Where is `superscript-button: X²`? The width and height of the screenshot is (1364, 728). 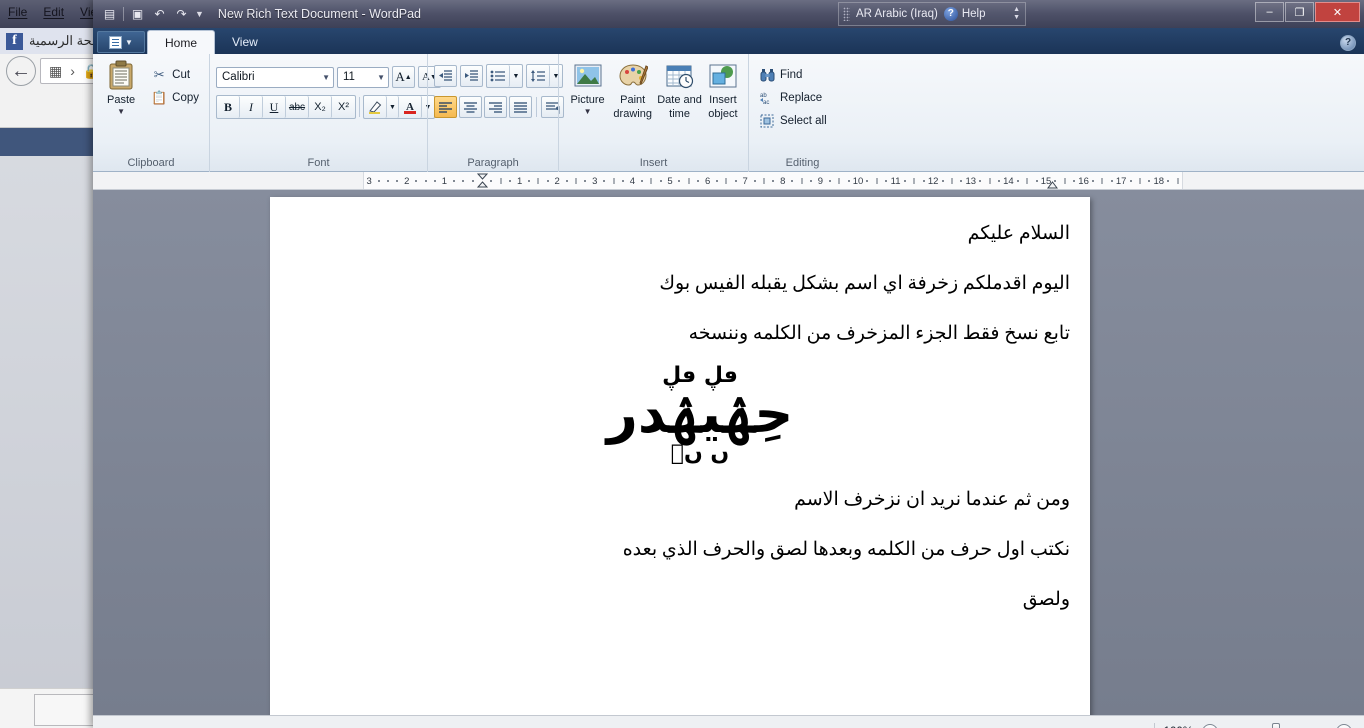 superscript-button: X² is located at coordinates (343, 107).